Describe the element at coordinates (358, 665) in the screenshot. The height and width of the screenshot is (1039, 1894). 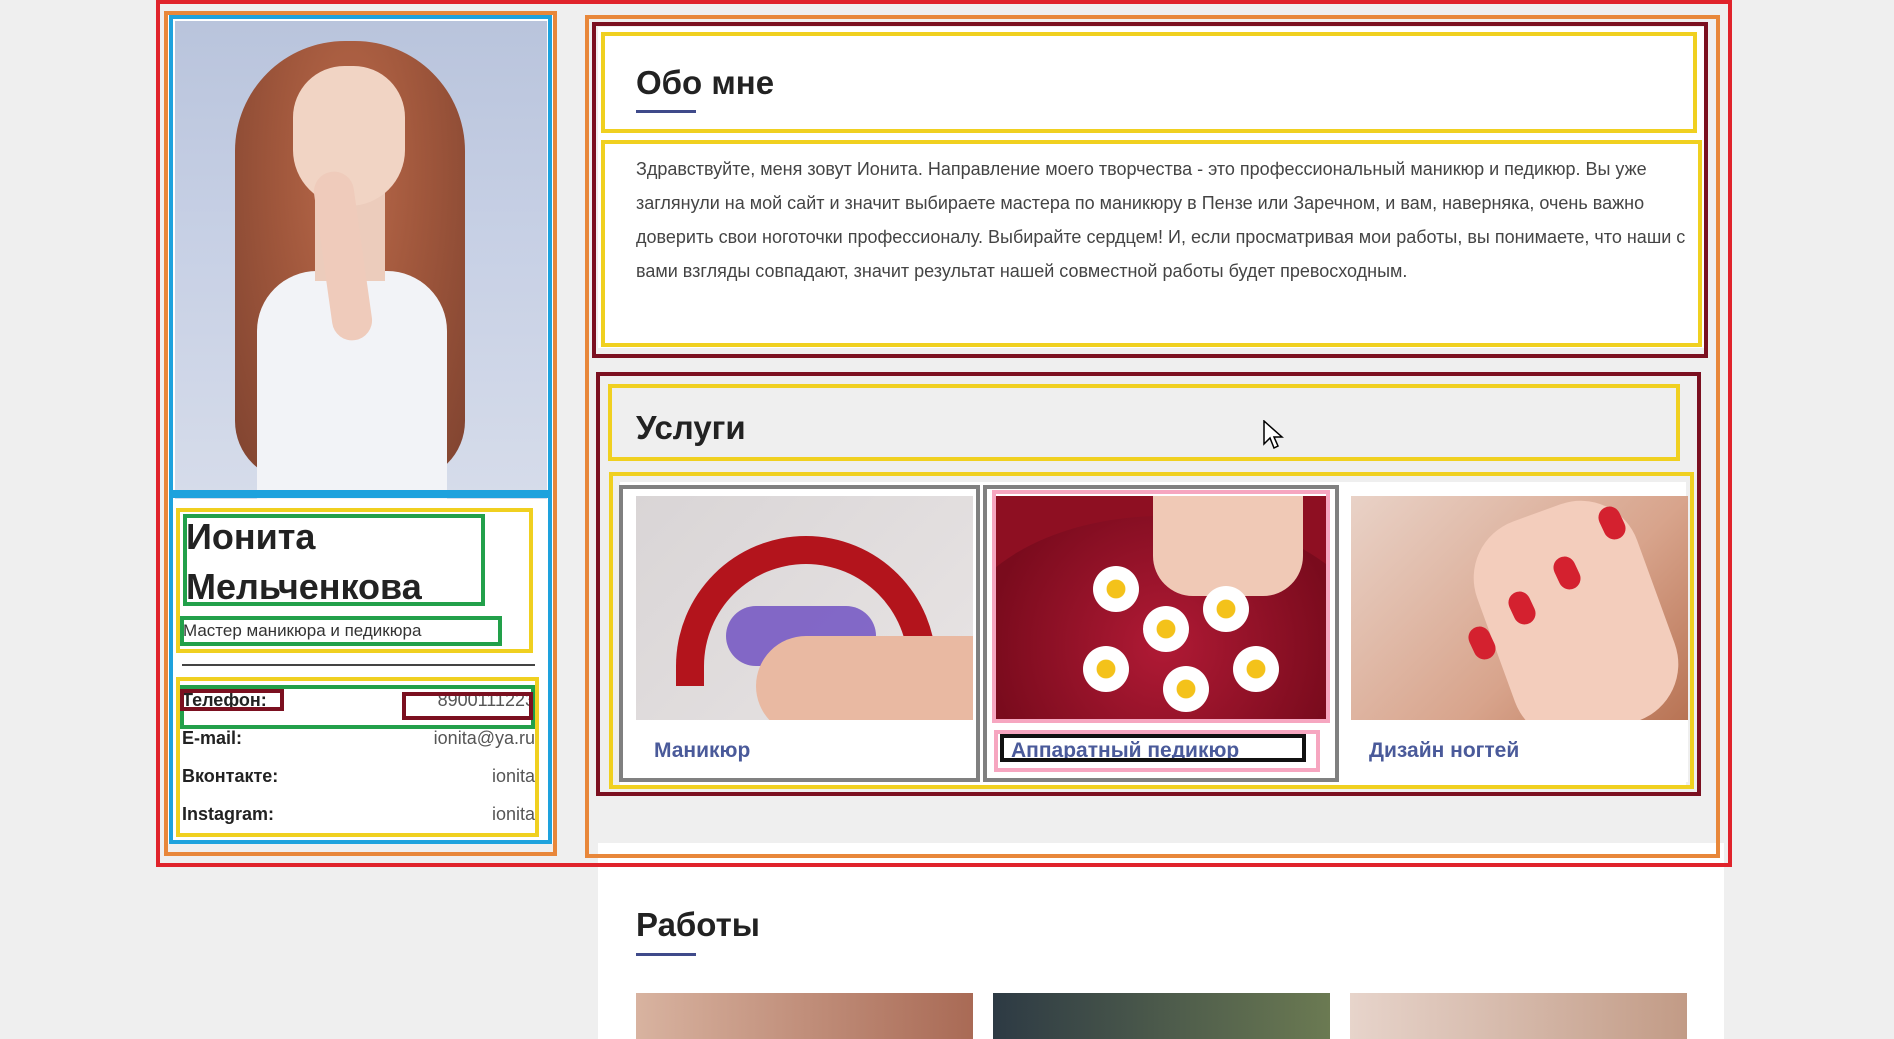
I see `profile-divider` at that location.